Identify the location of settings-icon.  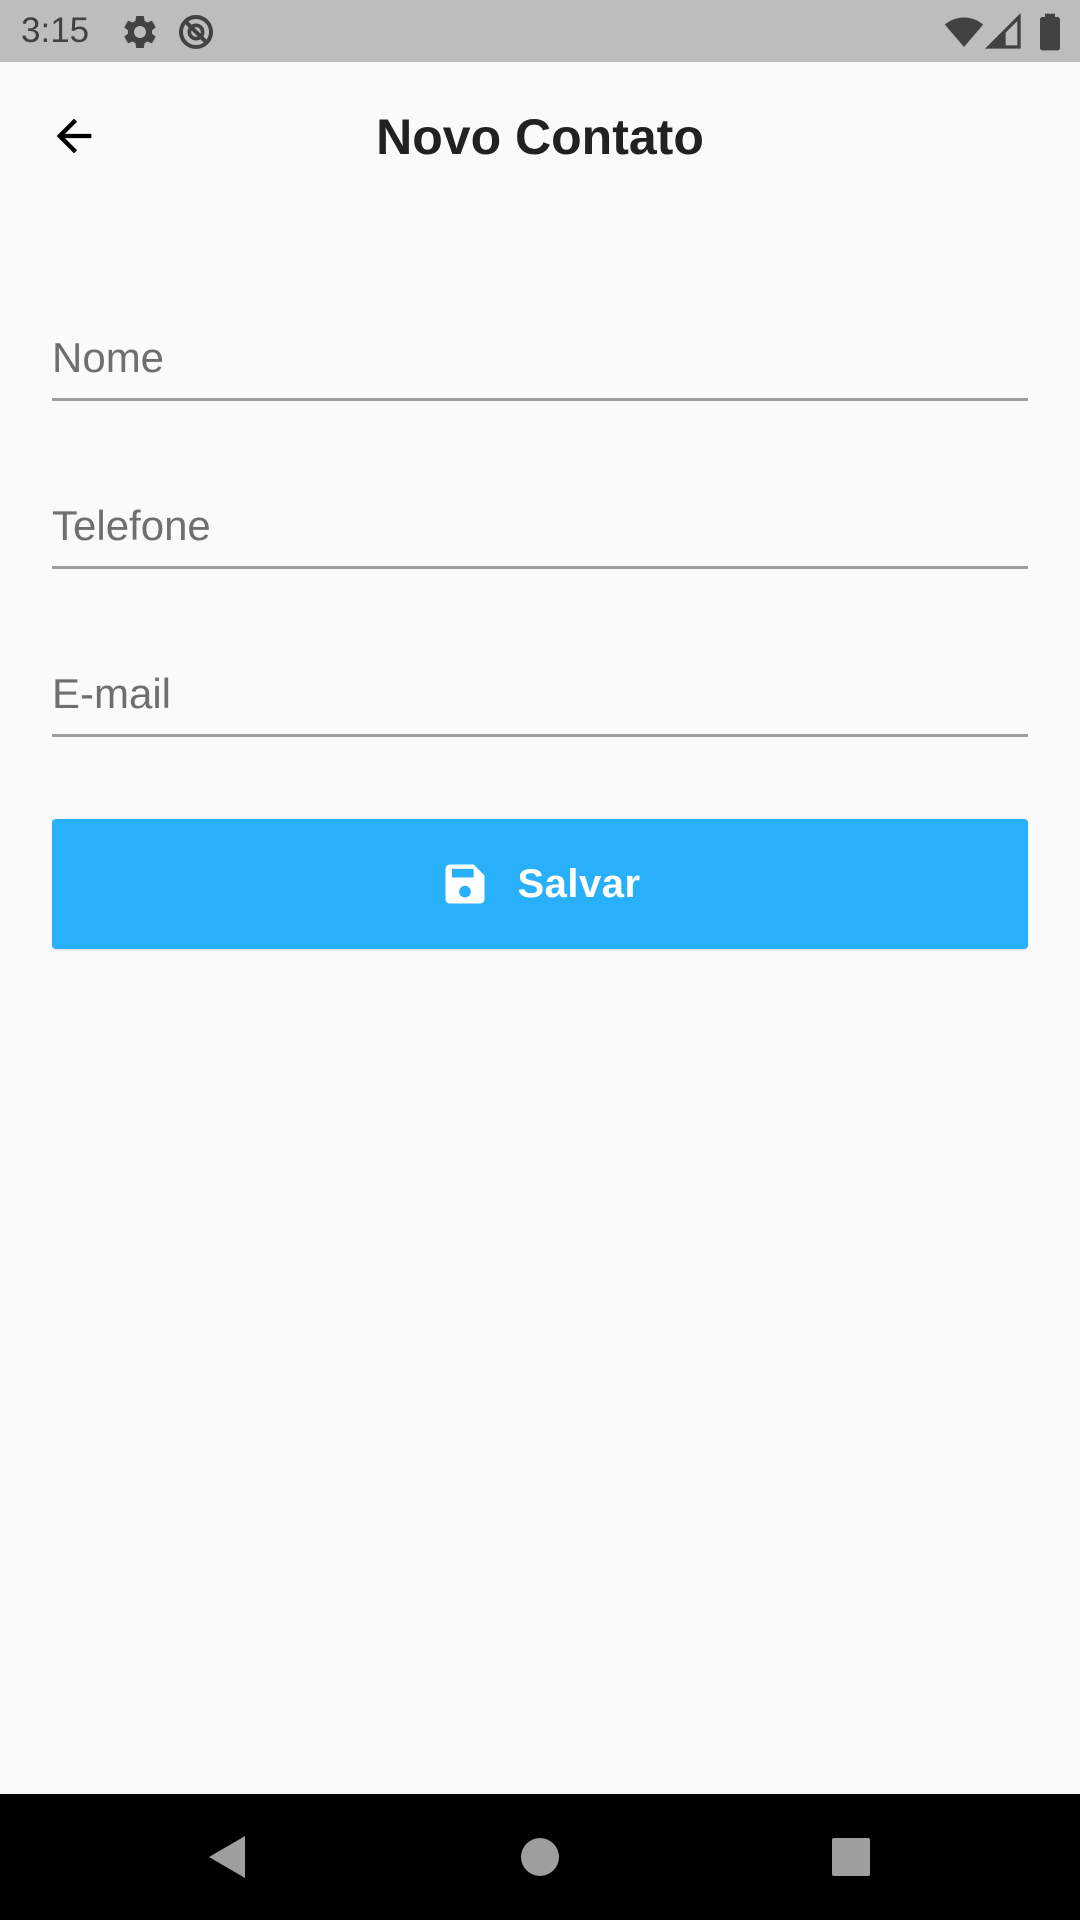
(140, 32).